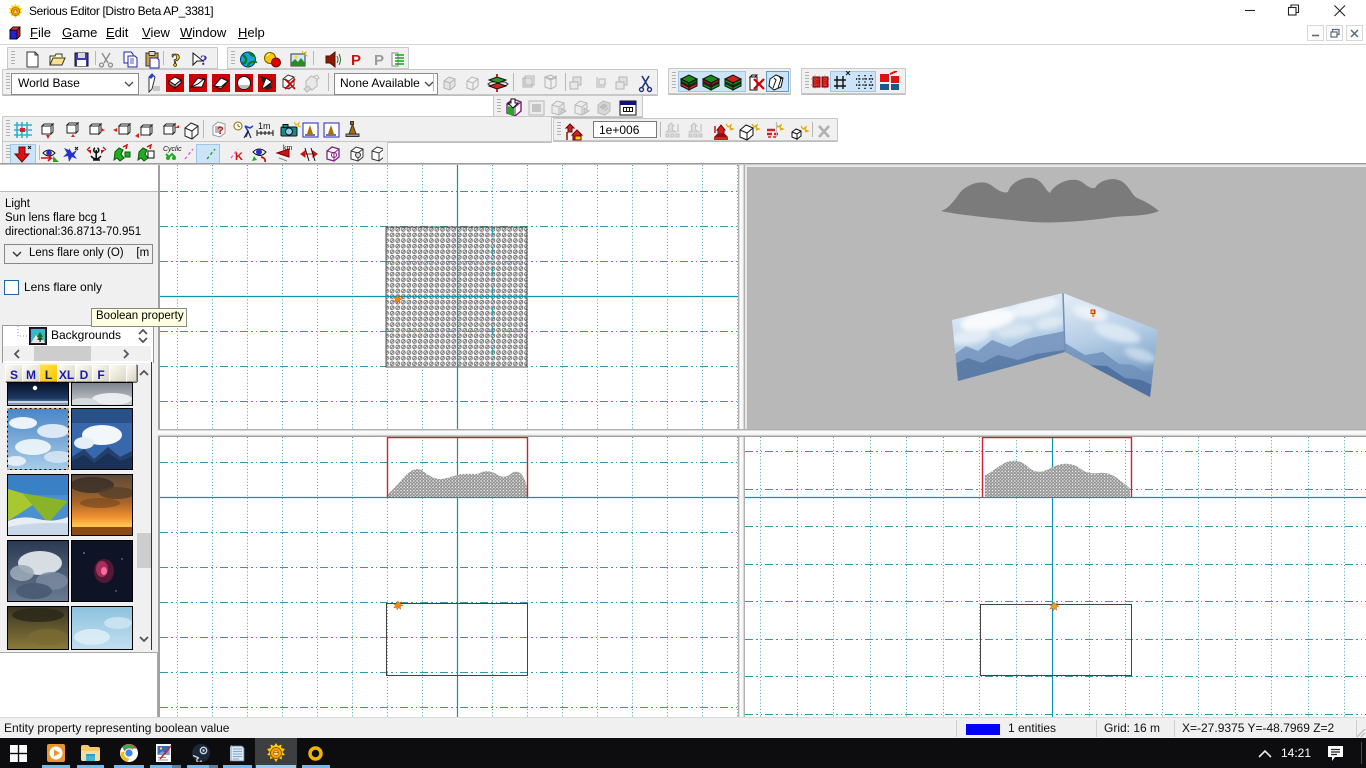  I want to click on svg-text: K, so click(239, 157).